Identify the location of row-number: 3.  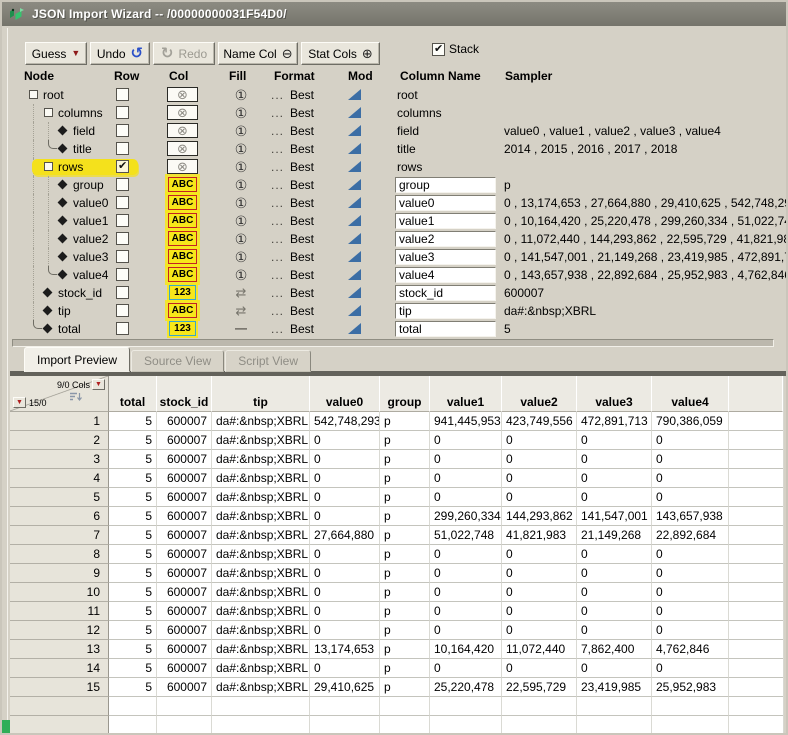
(59, 459).